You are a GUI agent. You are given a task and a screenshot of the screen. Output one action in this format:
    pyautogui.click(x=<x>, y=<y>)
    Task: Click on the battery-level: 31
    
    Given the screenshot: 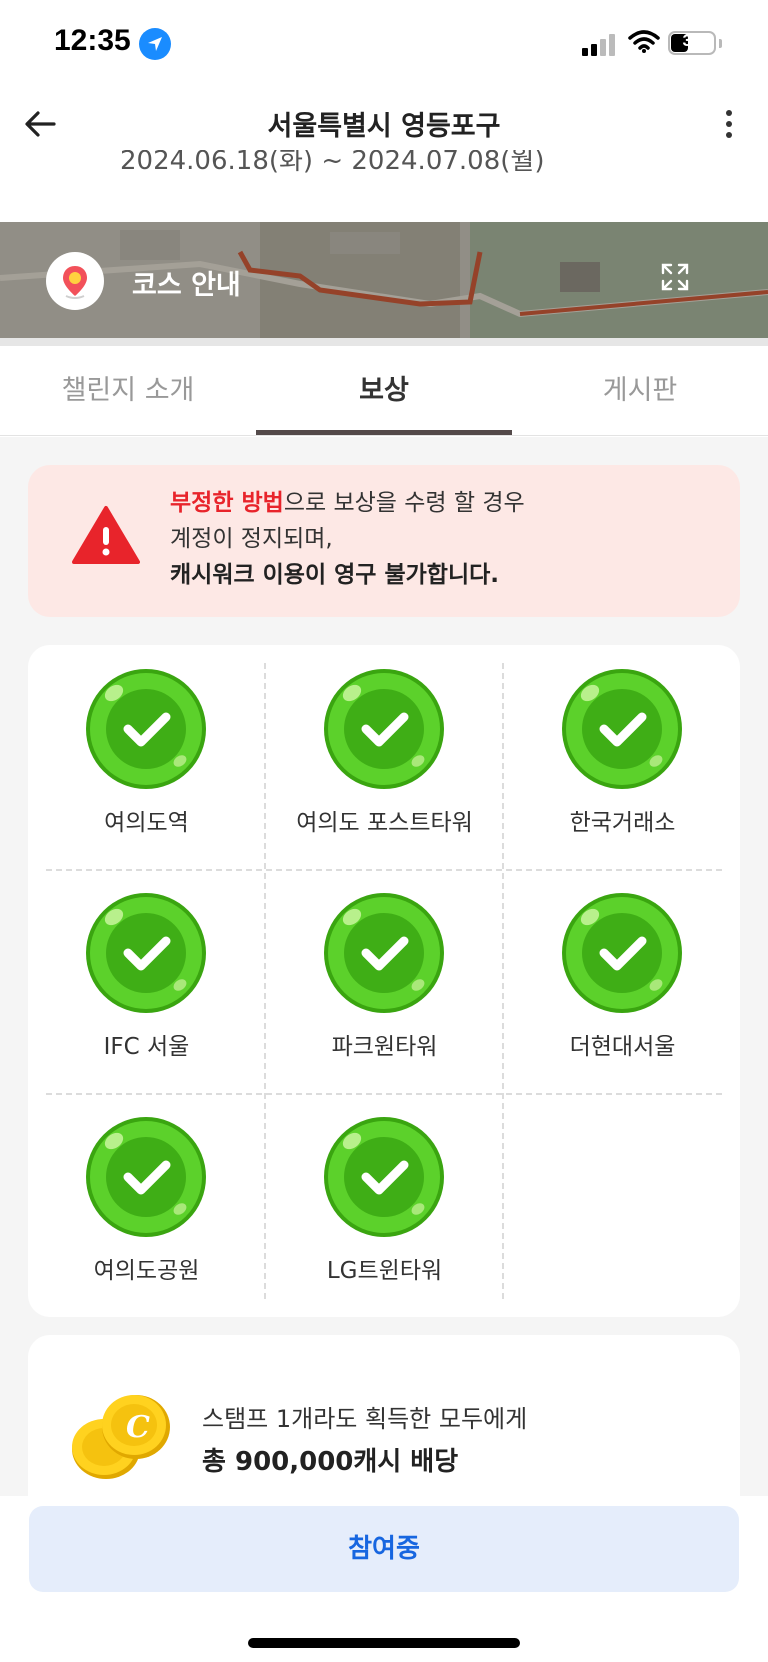 What is the action you would take?
    pyautogui.click(x=692, y=40)
    